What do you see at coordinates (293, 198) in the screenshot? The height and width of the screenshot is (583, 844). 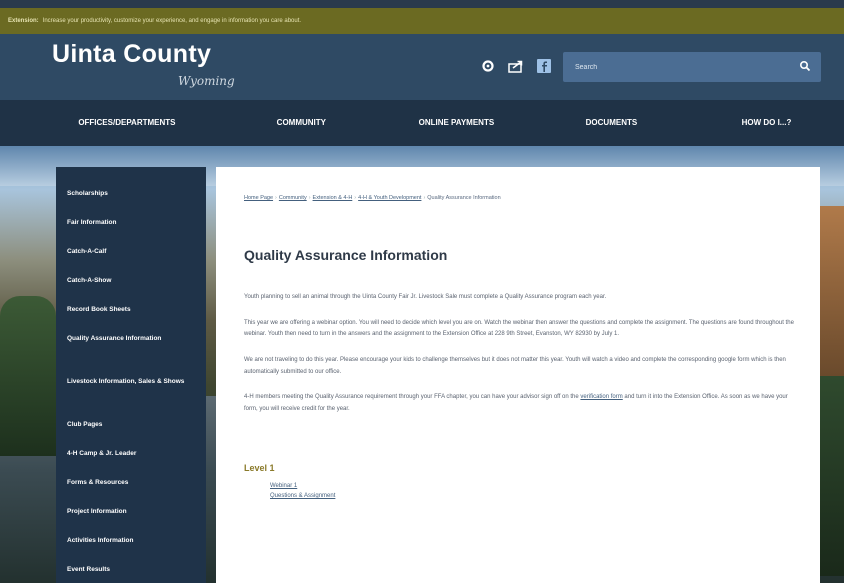 I see `breadcrumb-community: Community` at bounding box center [293, 198].